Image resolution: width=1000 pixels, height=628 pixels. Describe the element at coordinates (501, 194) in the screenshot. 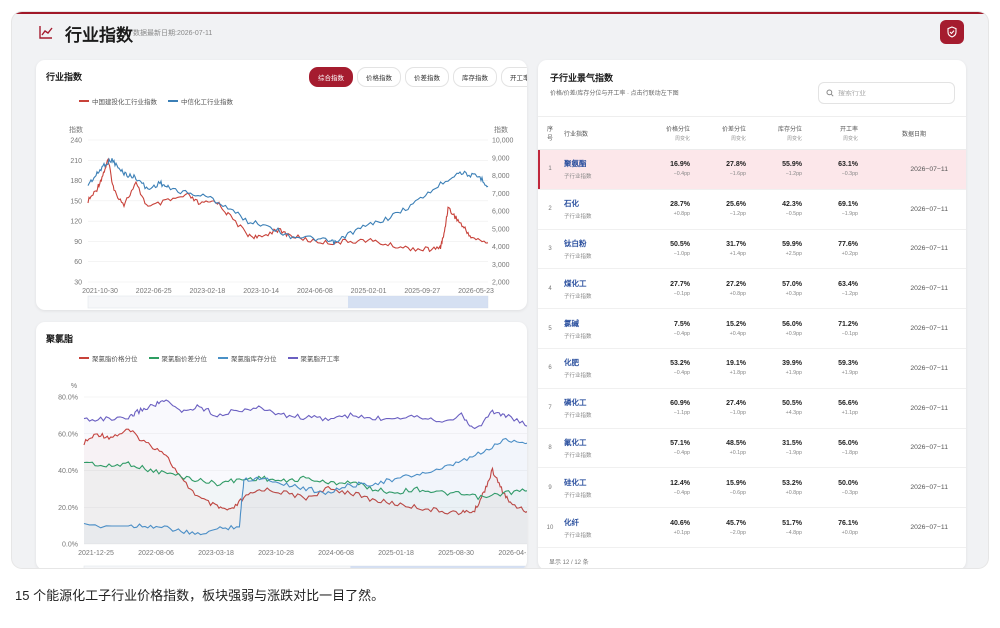

I see `y-right-tick-label: 7,000` at that location.